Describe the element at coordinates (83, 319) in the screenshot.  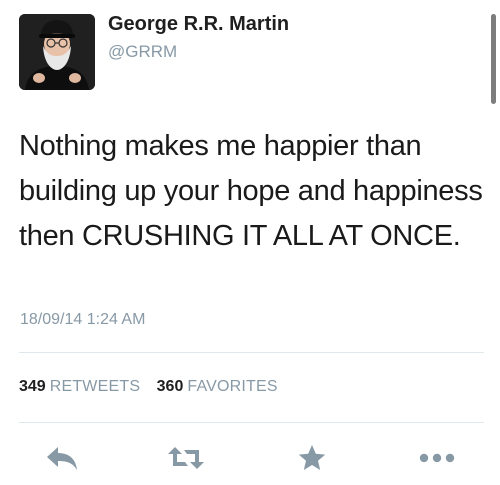
I see `tweet-timestamp: 18/09/14 1:24 AM` at that location.